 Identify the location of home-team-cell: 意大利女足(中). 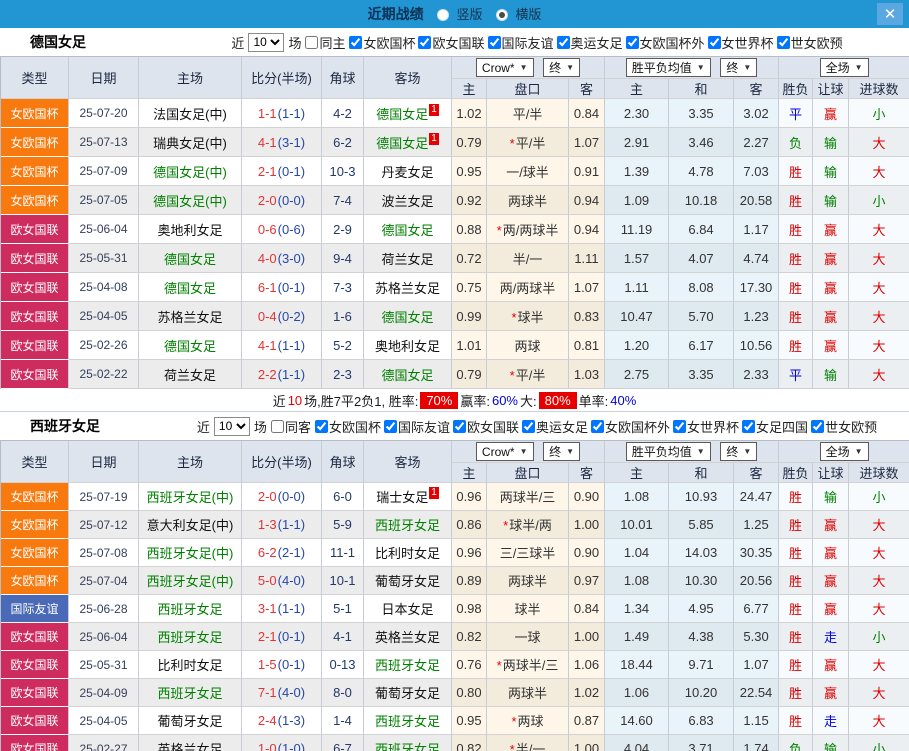
(190, 525).